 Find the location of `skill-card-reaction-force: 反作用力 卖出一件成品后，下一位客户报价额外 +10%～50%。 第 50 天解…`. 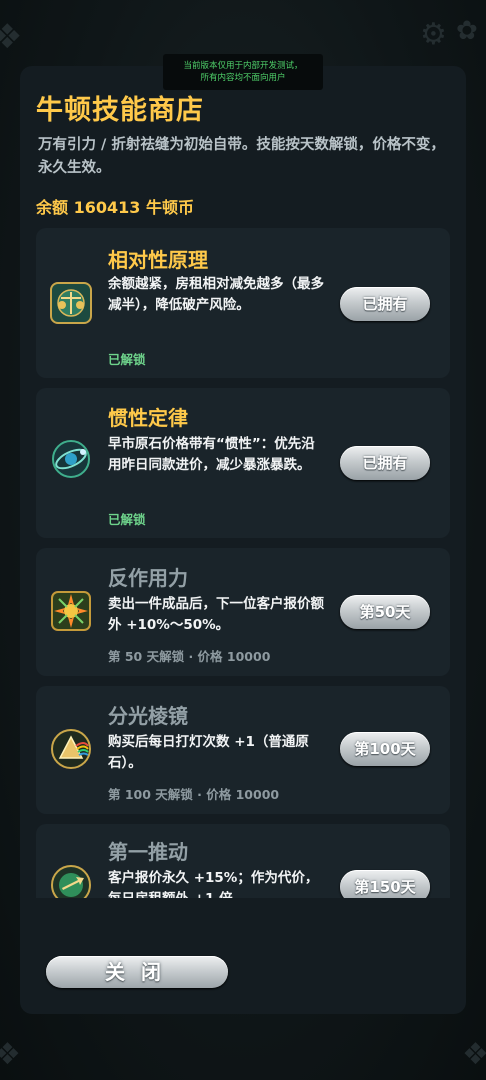

skill-card-reaction-force: 反作用力 卖出一件成品后，下一位客户报价额外 +10%～50%。 第 50 天解… is located at coordinates (243, 612).